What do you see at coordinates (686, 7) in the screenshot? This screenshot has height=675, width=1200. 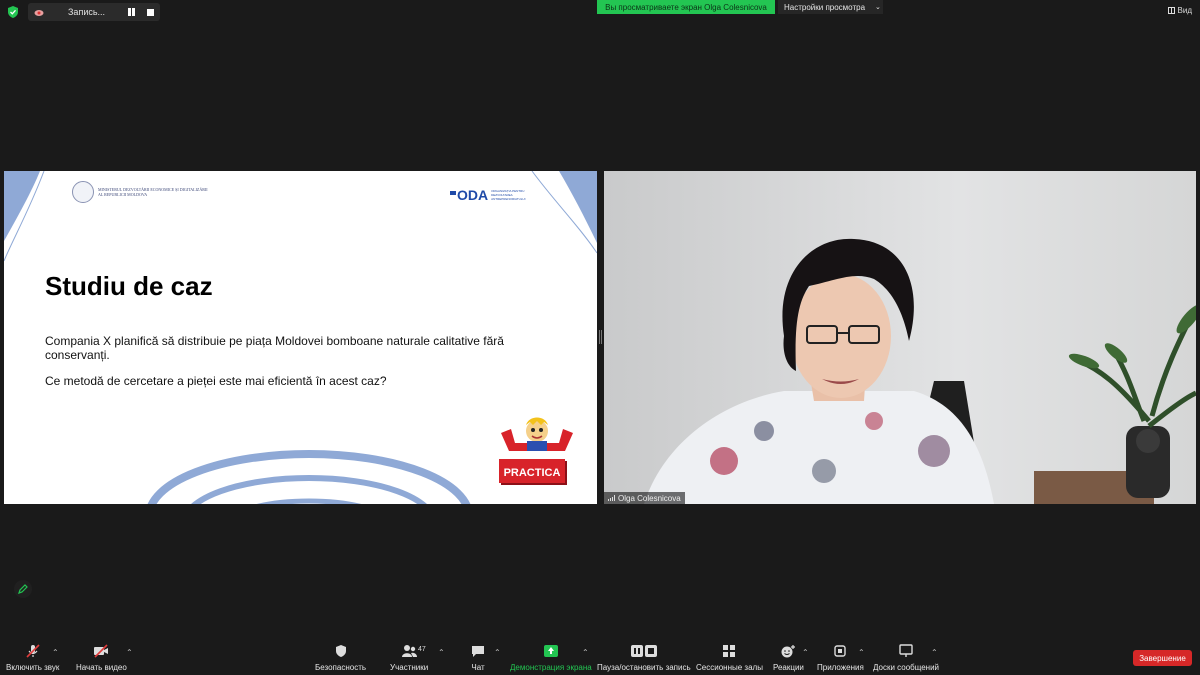 I see `share-banner: Вы просматриваете экран Olga Colesnicova` at bounding box center [686, 7].